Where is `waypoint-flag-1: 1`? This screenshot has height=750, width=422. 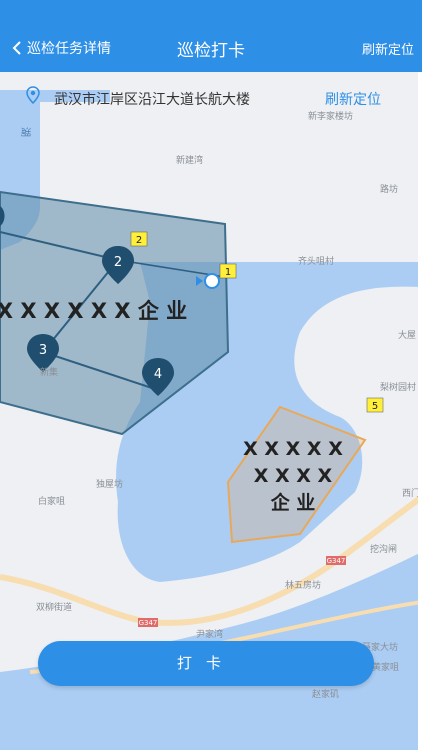 waypoint-flag-1: 1 is located at coordinates (228, 271).